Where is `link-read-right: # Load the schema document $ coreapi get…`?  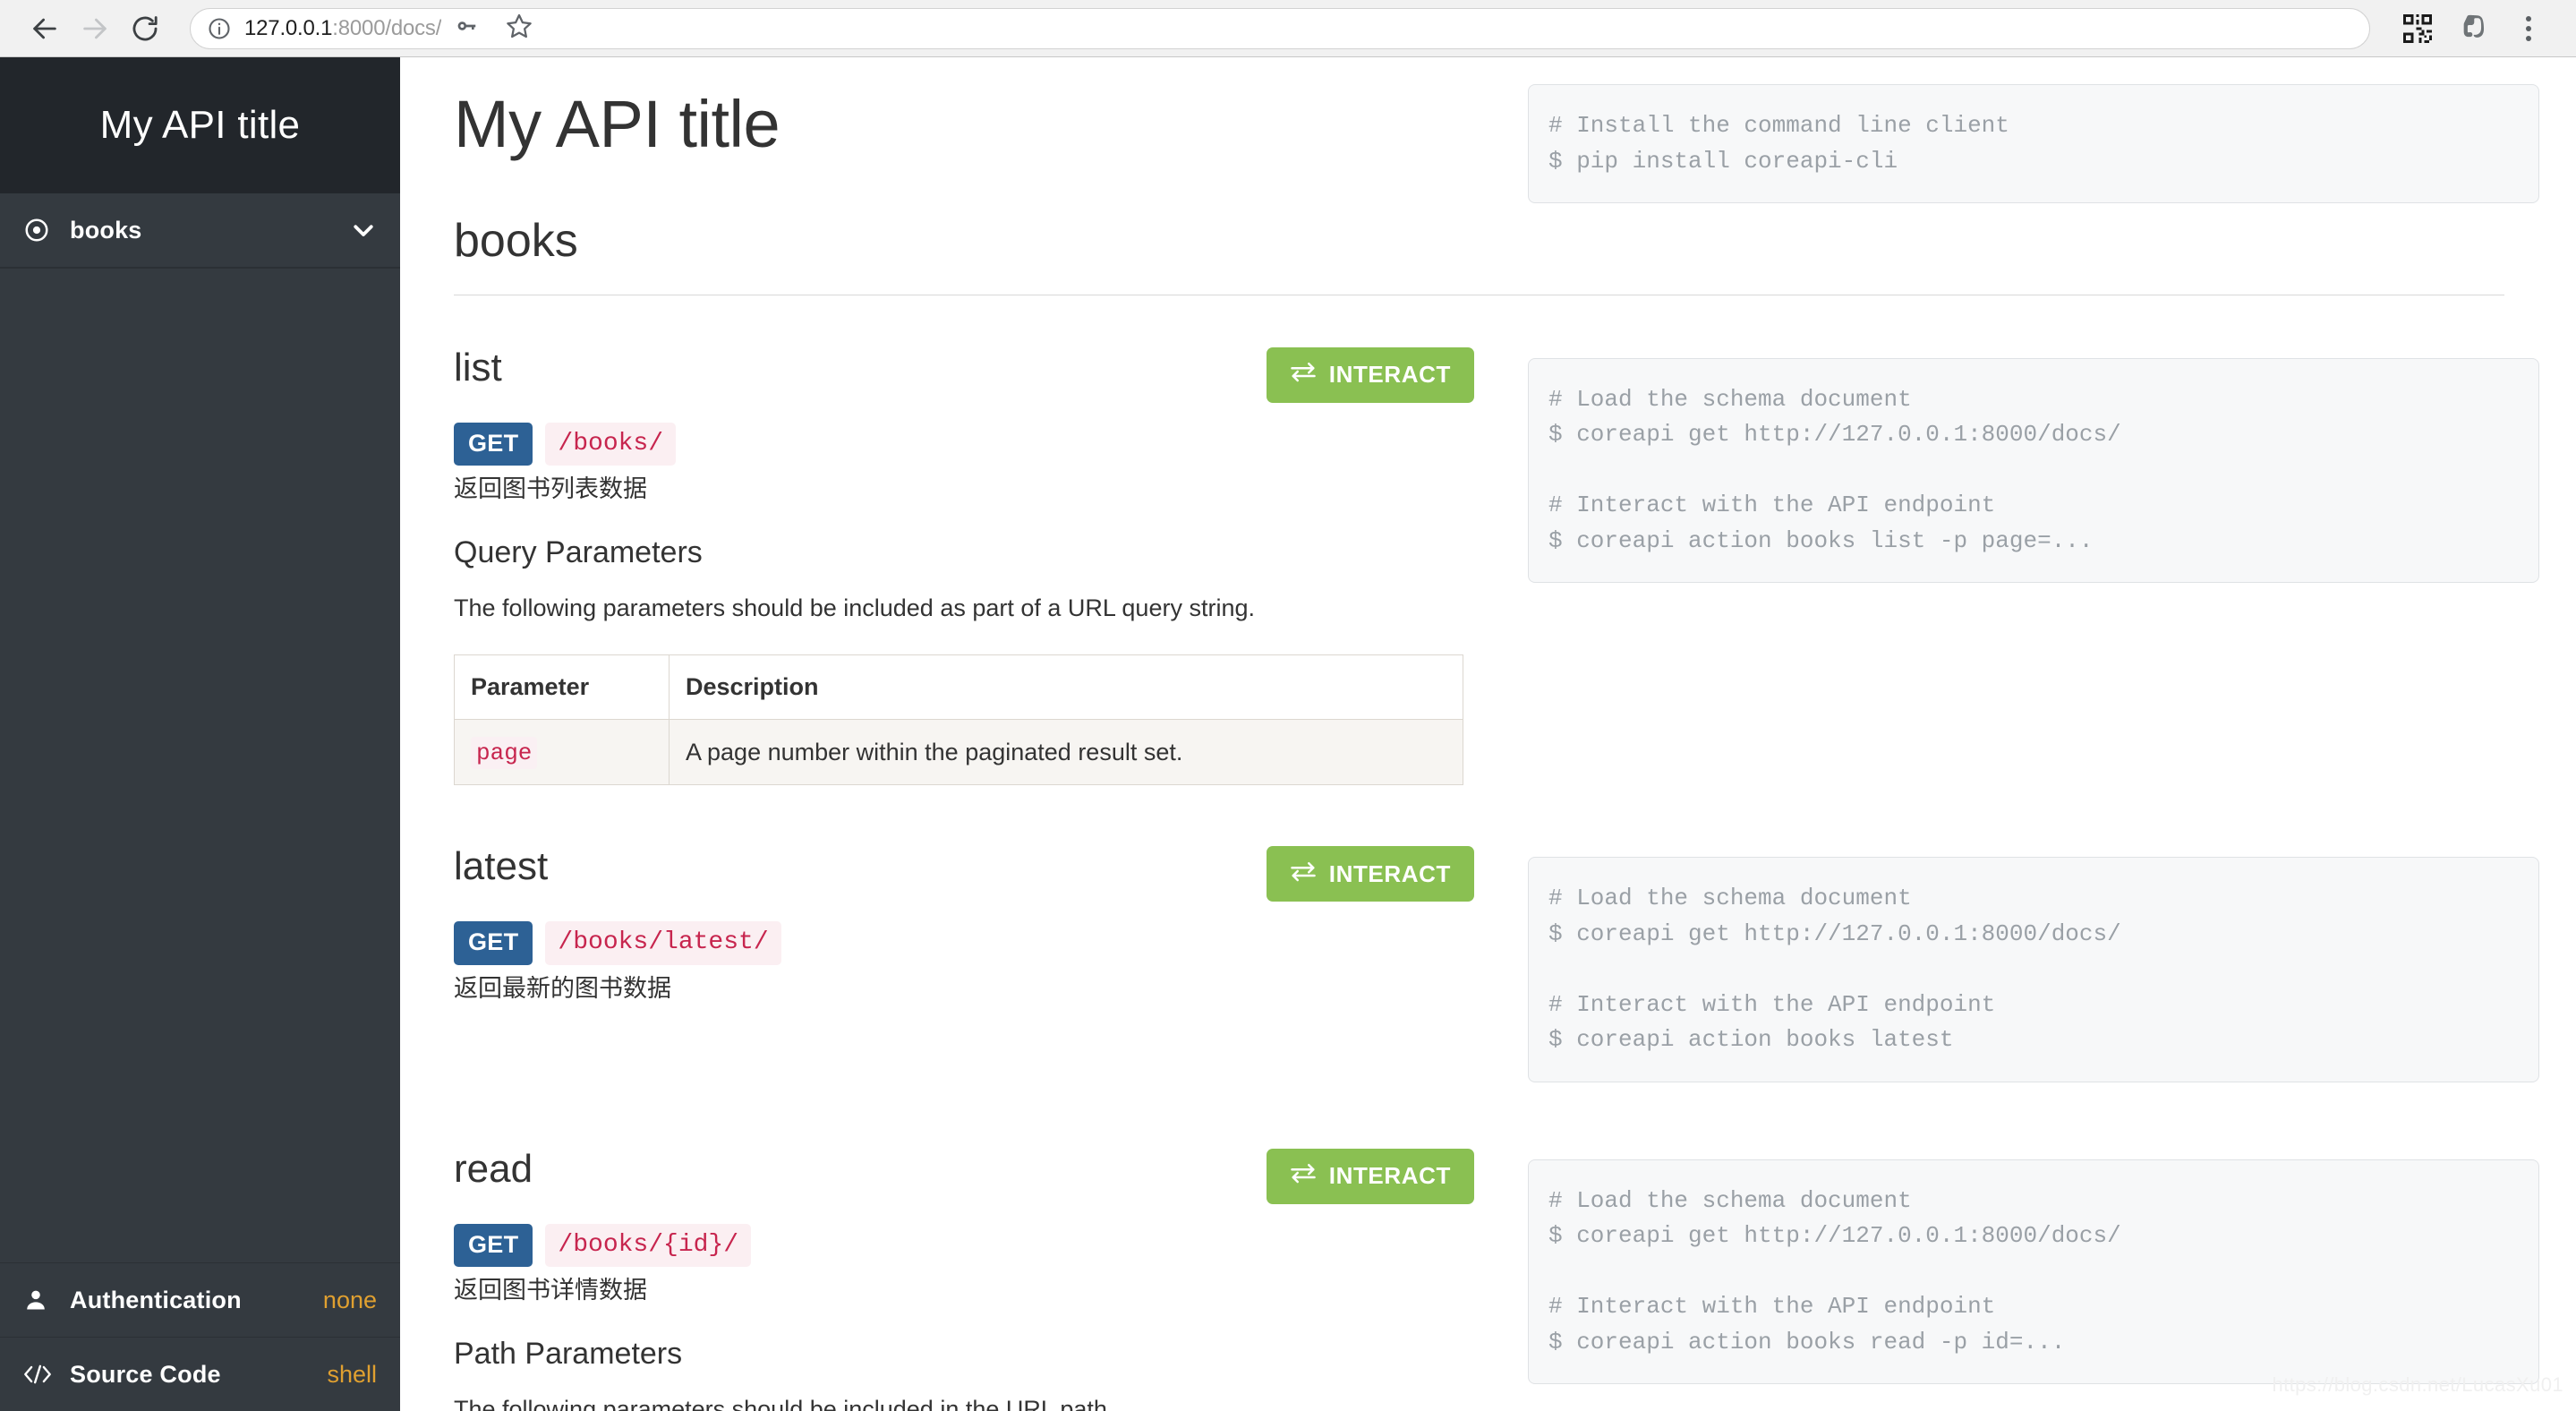
link-read-right: # Load the schema document $ coreapi get… is located at coordinates (2033, 1267).